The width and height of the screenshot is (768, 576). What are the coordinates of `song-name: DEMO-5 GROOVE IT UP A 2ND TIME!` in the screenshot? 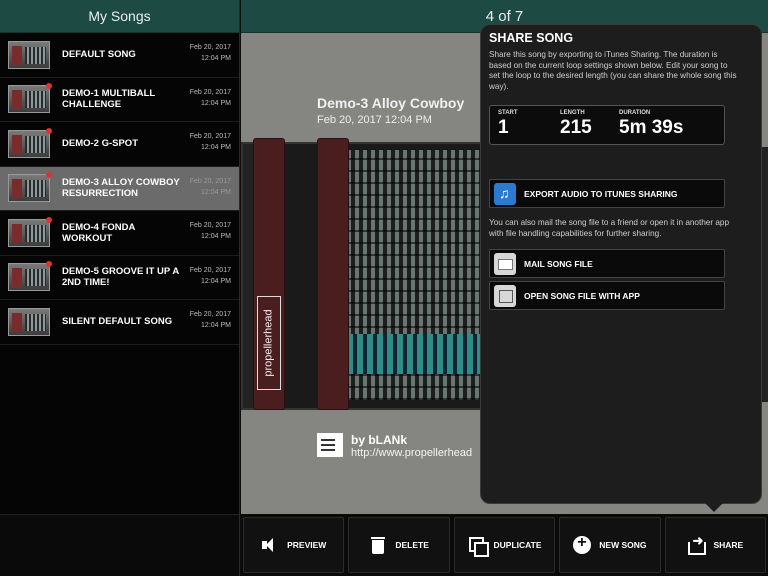 It's located at (120, 277).